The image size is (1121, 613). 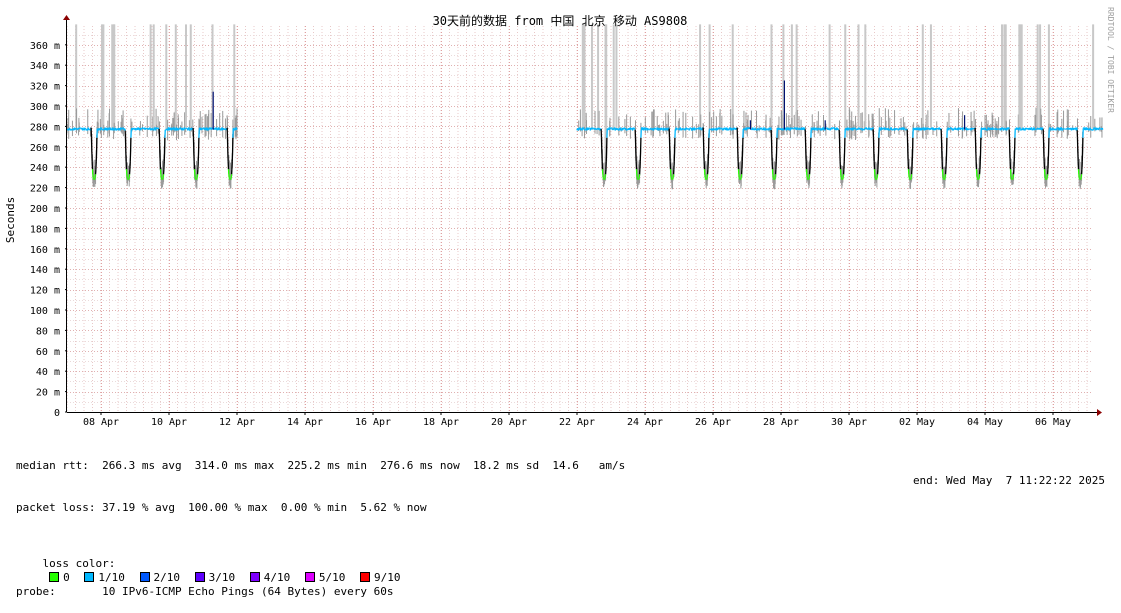 I want to click on loss-color-item: 3/10, so click(x=211, y=577).